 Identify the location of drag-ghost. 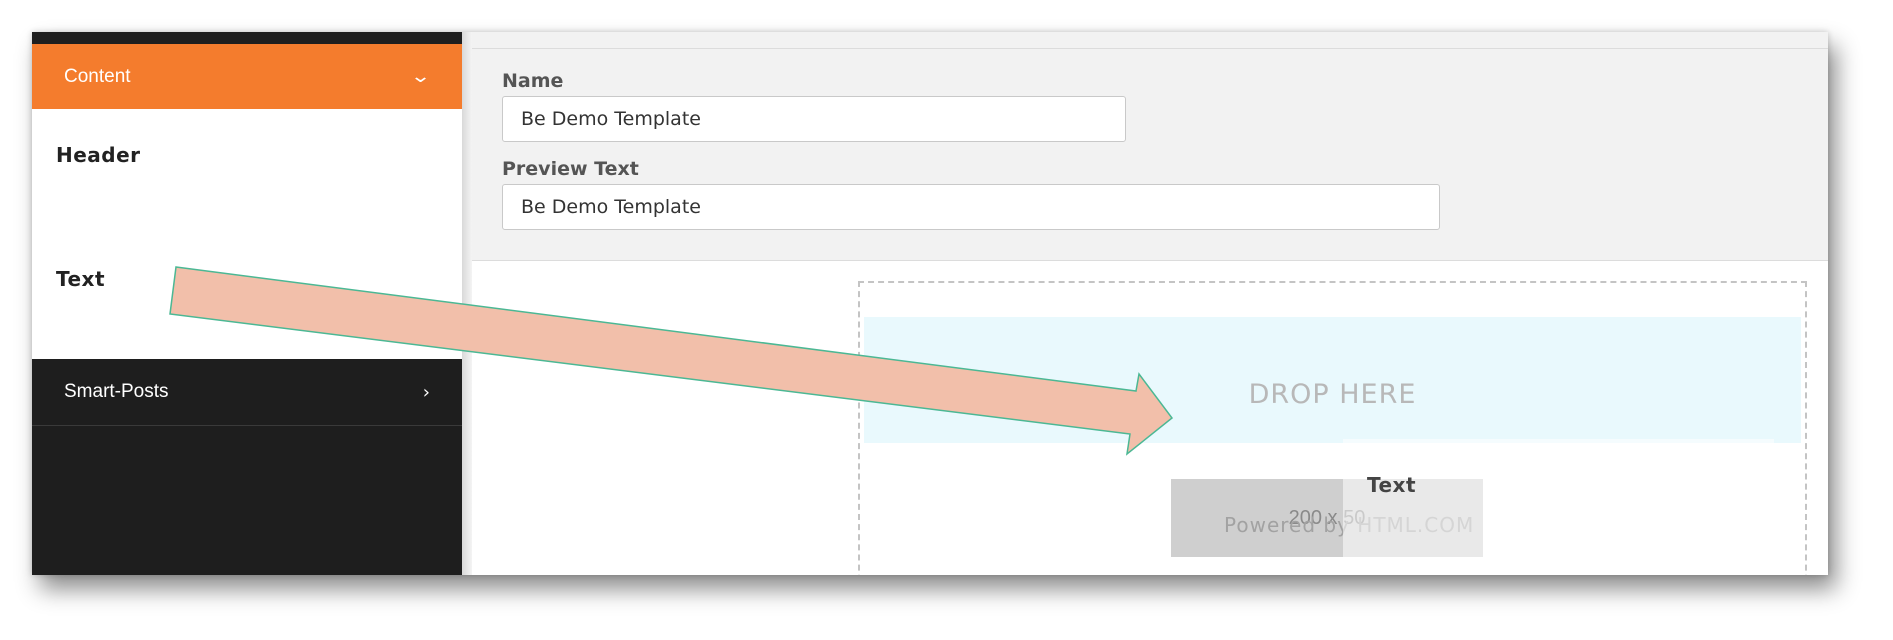
(1558, 501).